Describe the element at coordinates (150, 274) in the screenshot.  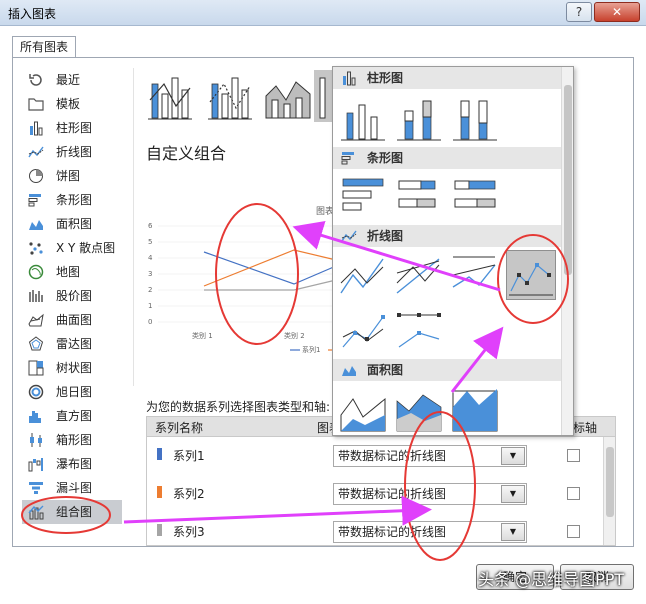
I see `y-tick: 3` at that location.